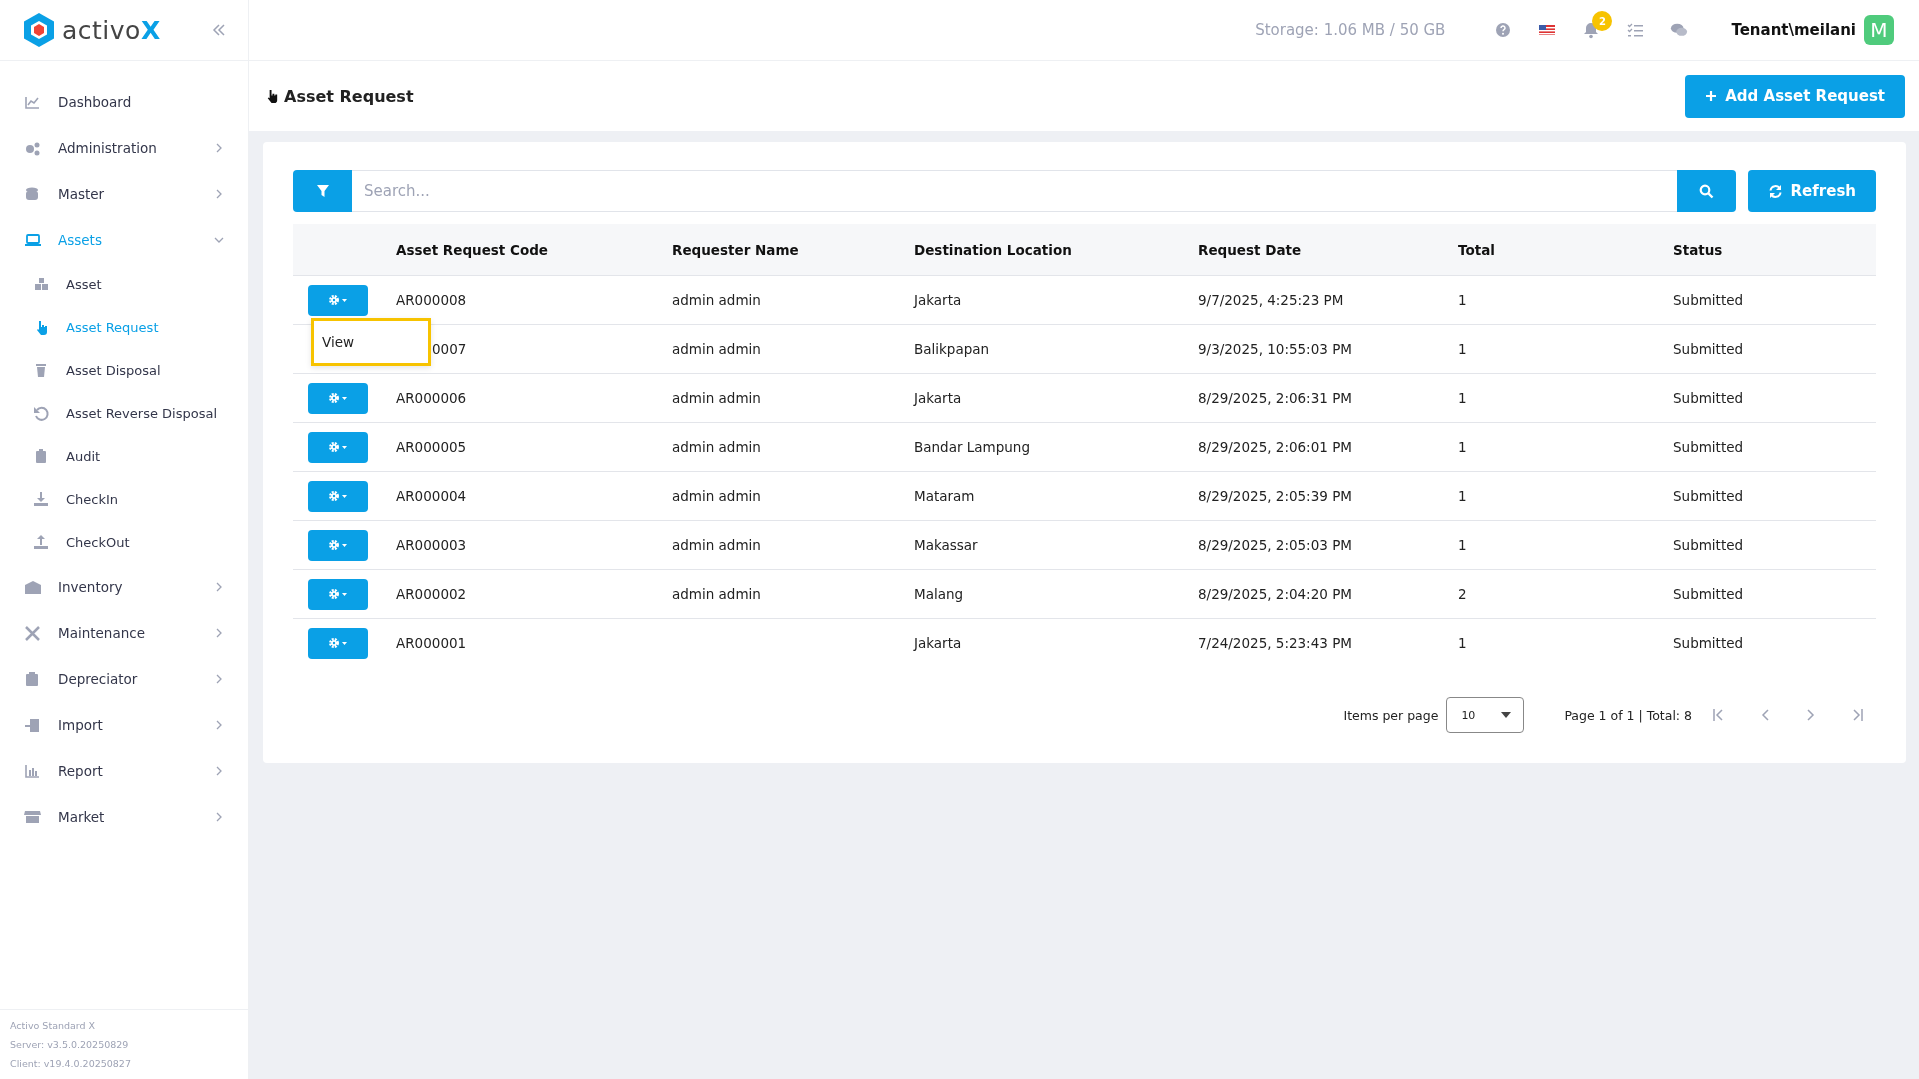 Image resolution: width=1919 pixels, height=1079 pixels. Describe the element at coordinates (1275, 496) in the screenshot. I see `table-cell-text: 8/29/2025, 2:05:39 PM` at that location.